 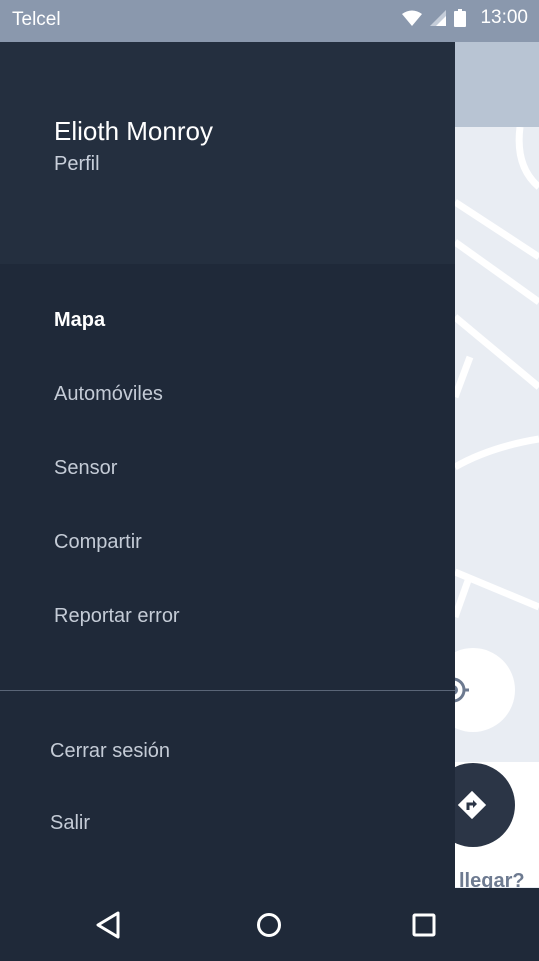 I want to click on menu-item-automoviles: Automóviles, so click(x=108, y=394).